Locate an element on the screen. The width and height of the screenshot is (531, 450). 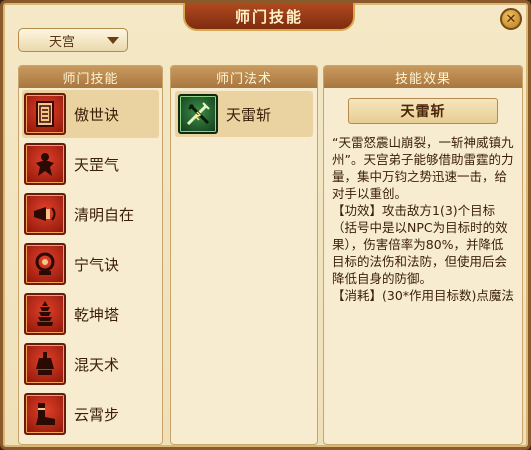
skill-item-ningqijue: 宁气诀 is located at coordinates (90, 264).